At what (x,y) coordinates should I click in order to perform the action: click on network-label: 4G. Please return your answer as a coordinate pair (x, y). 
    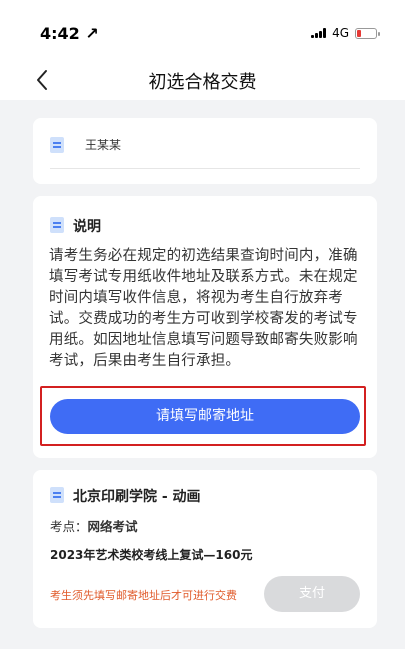
    Looking at the image, I should click on (340, 33).